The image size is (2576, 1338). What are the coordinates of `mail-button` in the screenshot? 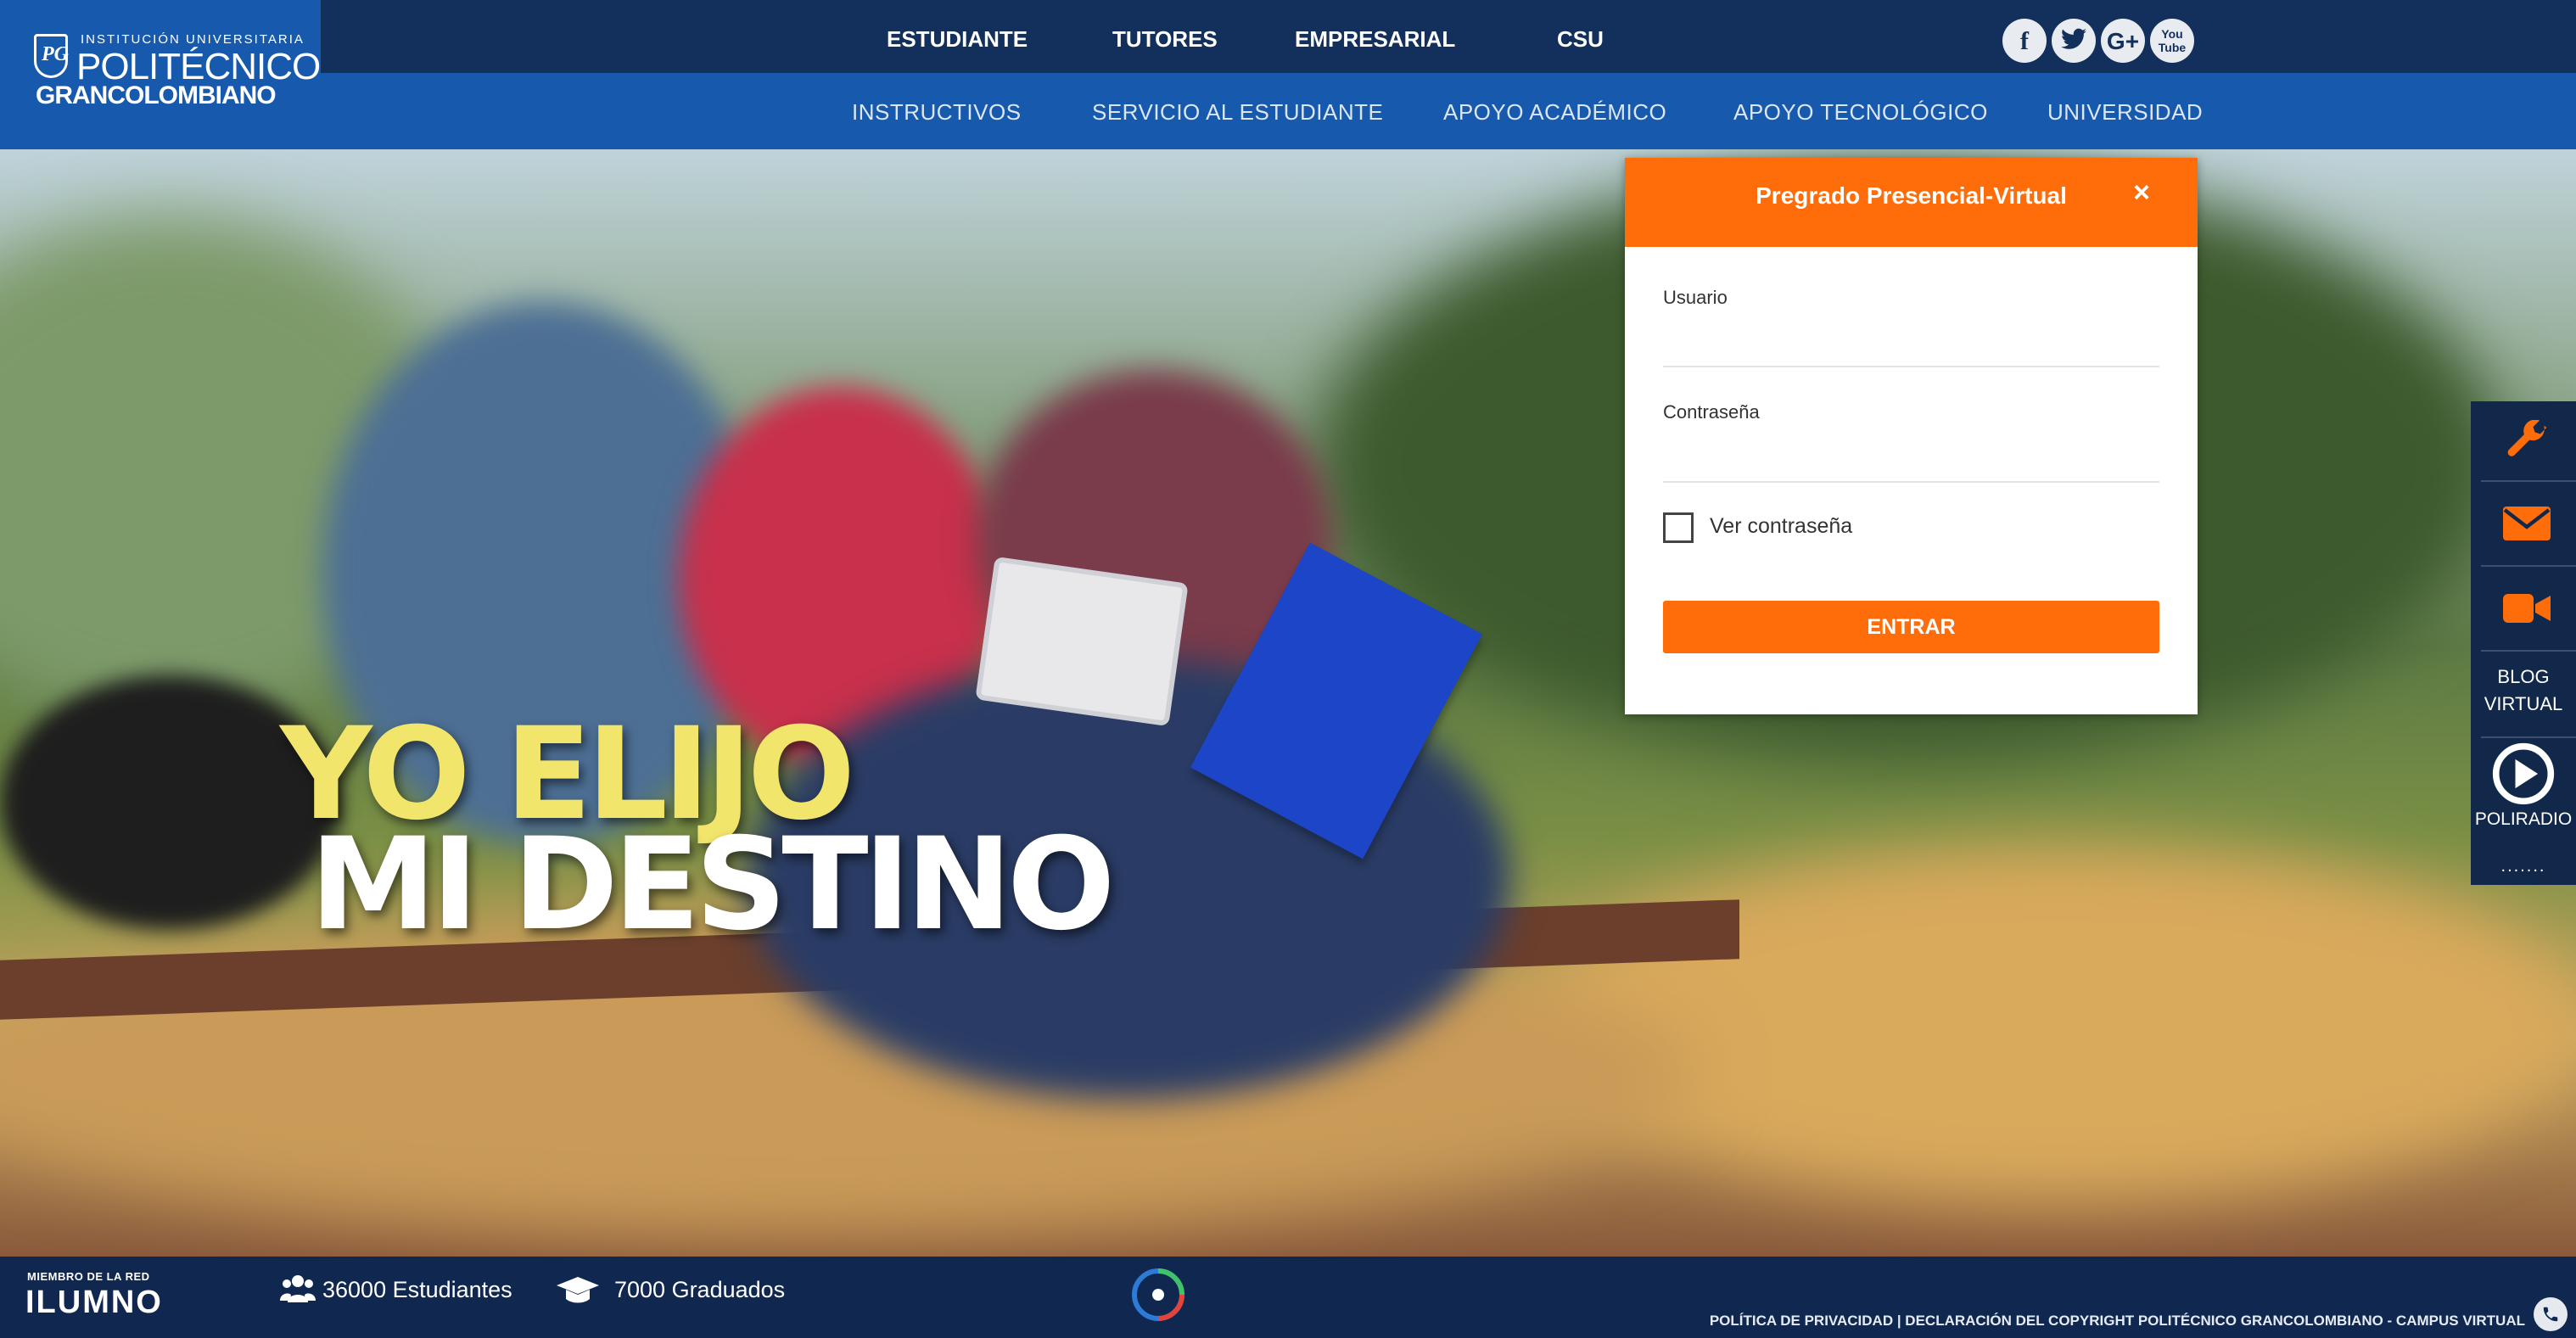 It's located at (2523, 523).